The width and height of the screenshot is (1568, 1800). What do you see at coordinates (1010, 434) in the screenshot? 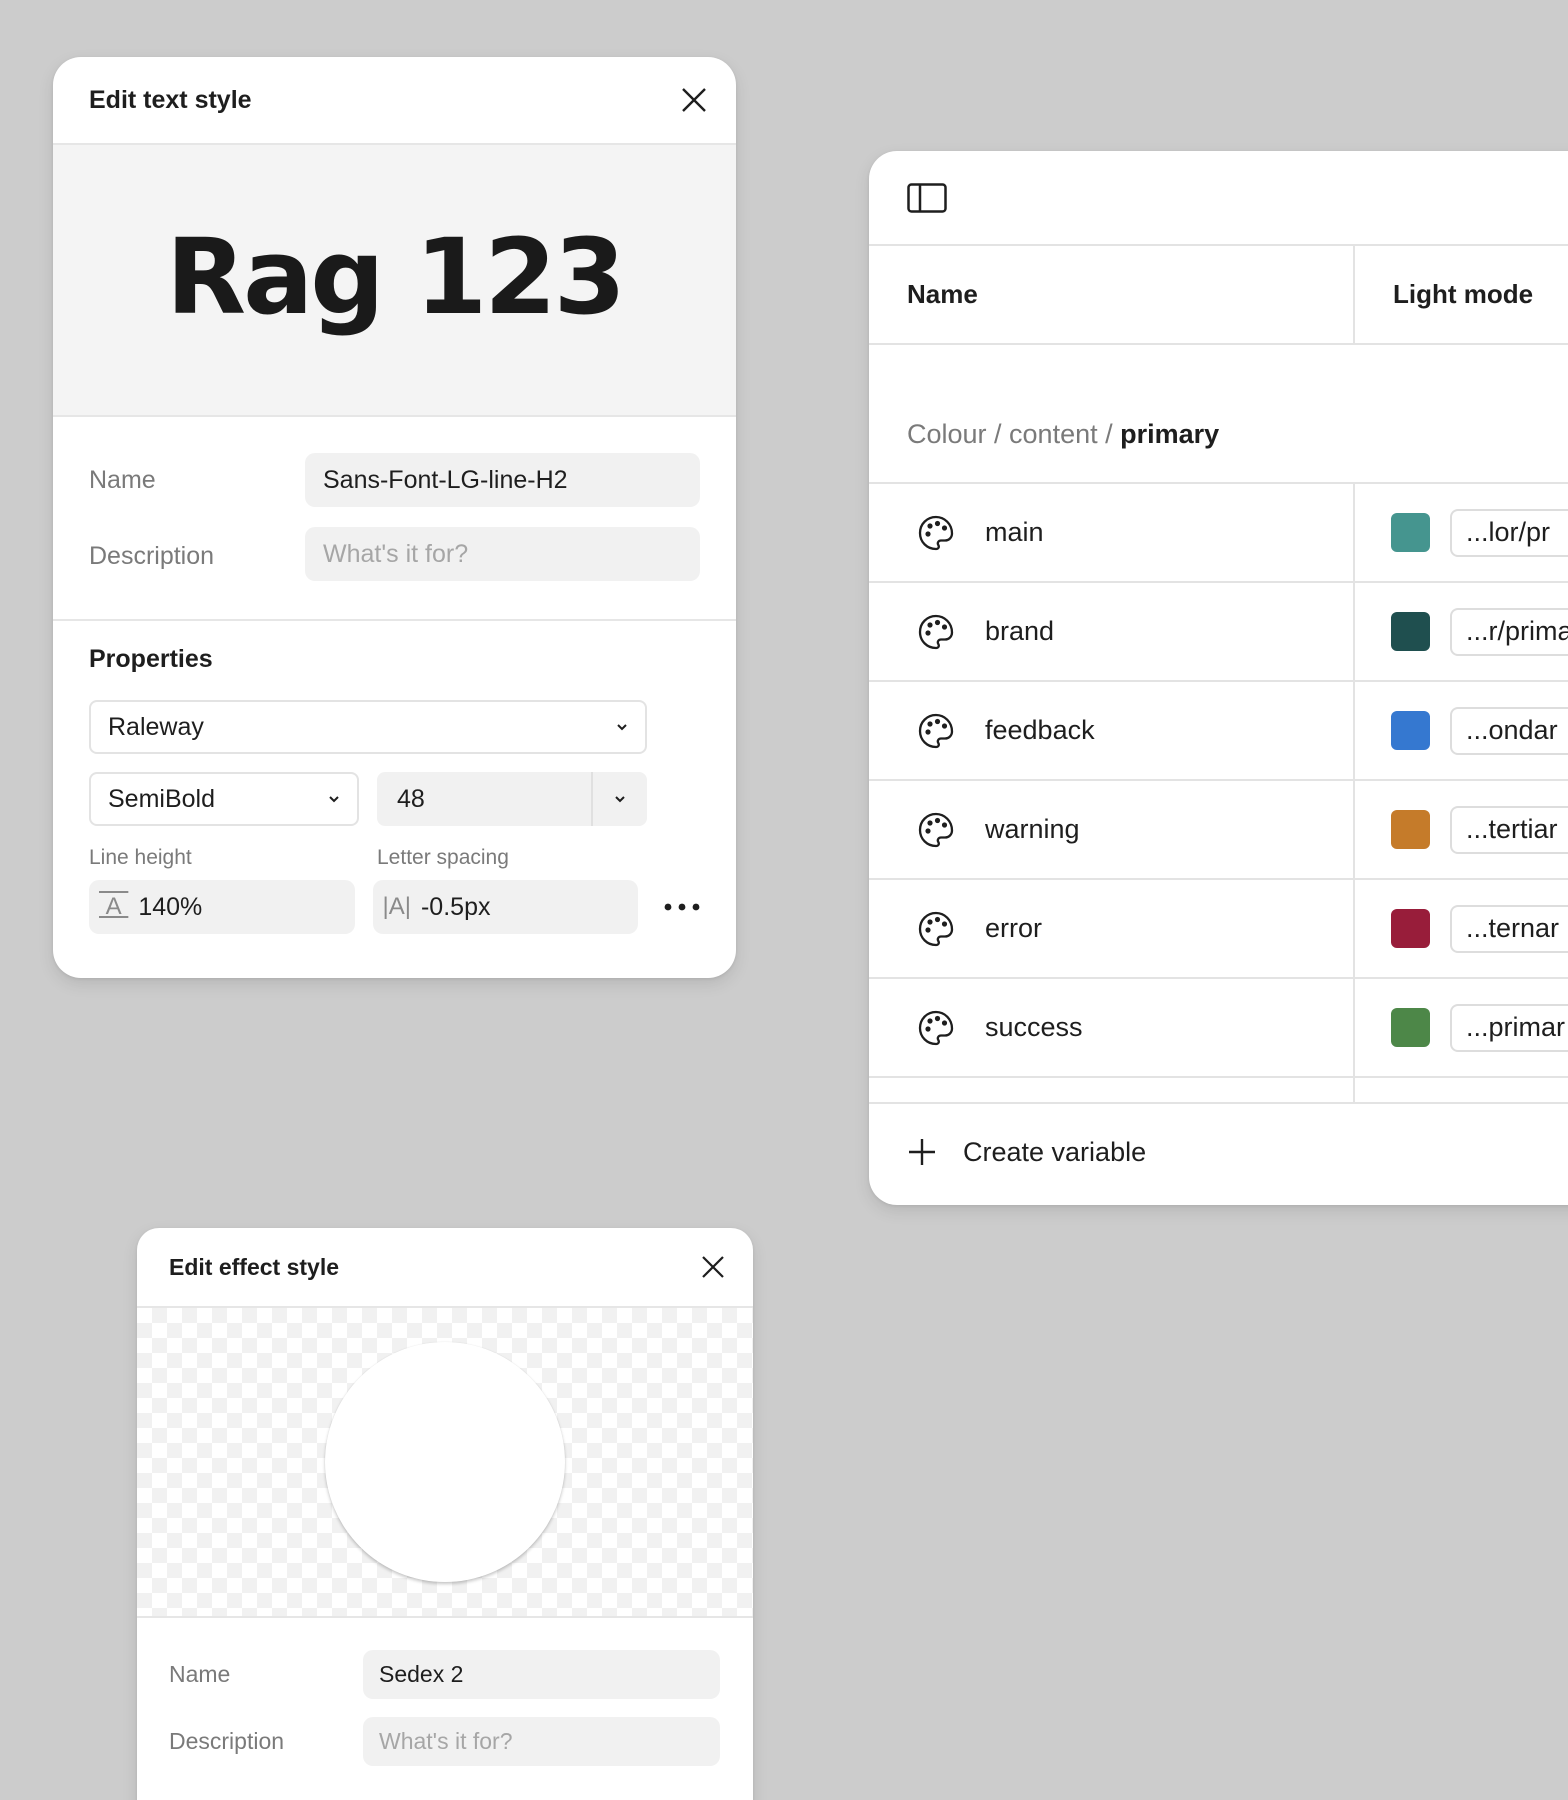
I see `group-path: Colour / content /` at bounding box center [1010, 434].